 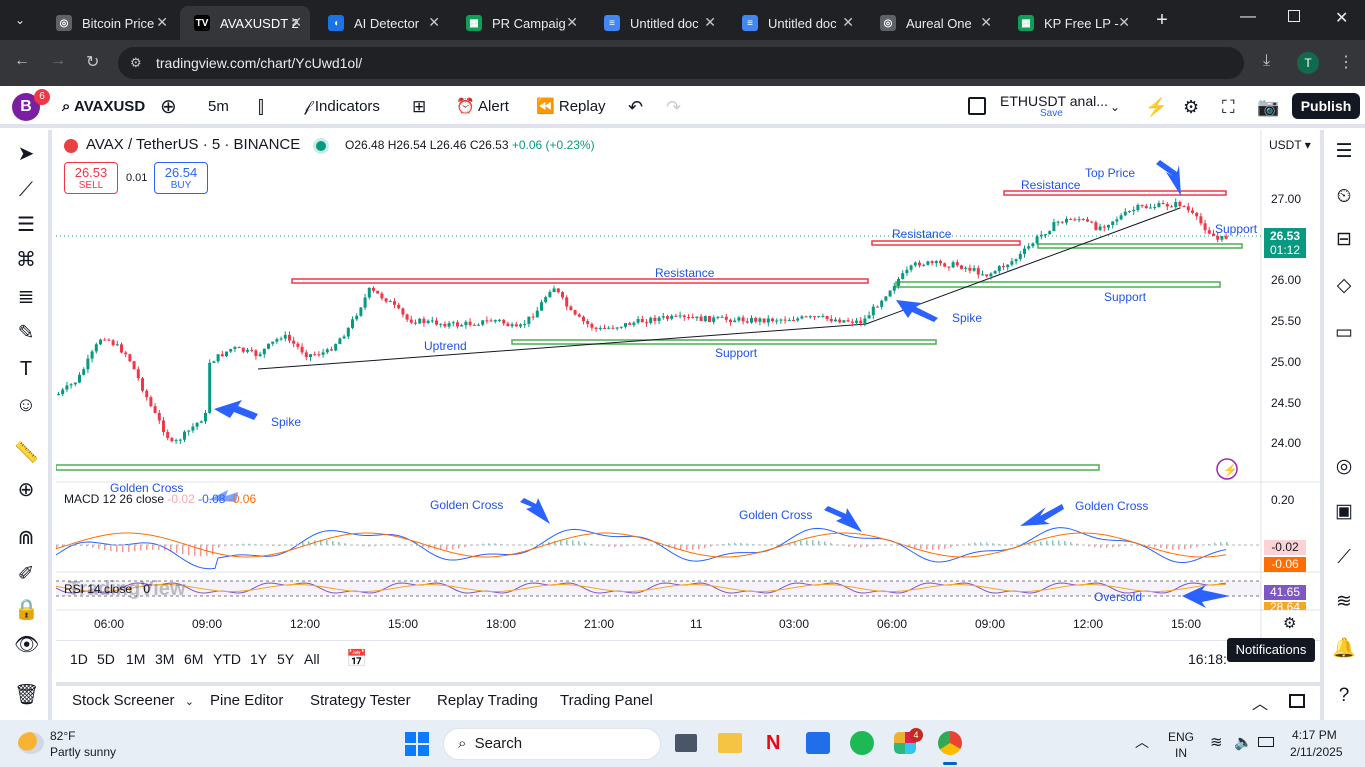 What do you see at coordinates (1050, 185) in the screenshot?
I see `resistance-label-3: Resistance` at bounding box center [1050, 185].